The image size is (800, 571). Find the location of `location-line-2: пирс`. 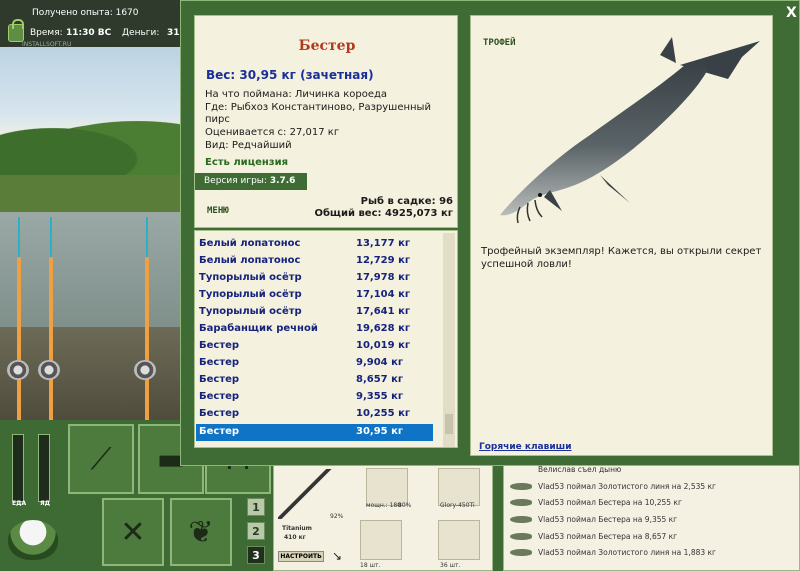

location-line-2: пирс is located at coordinates (217, 119).